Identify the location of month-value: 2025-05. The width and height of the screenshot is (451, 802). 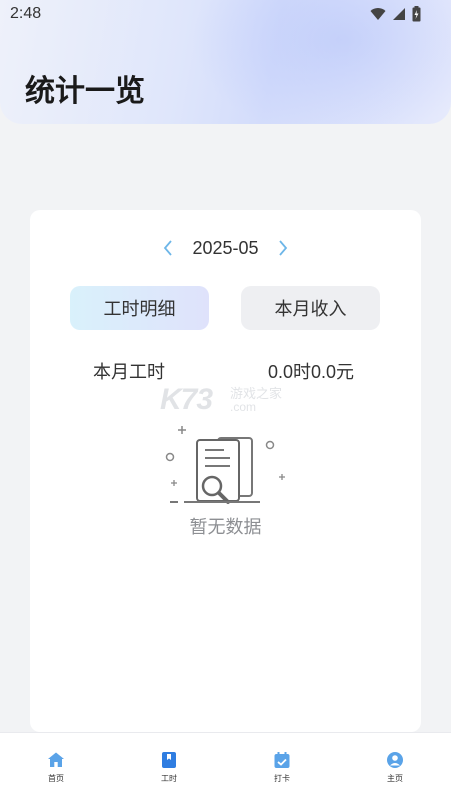
(225, 247).